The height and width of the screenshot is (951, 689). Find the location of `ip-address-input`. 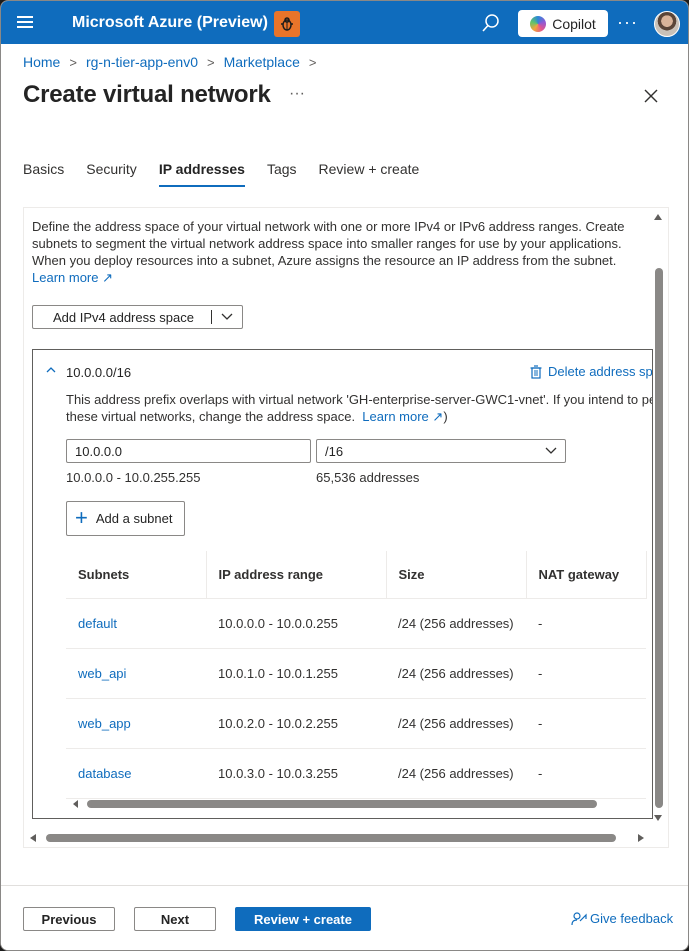

ip-address-input is located at coordinates (188, 451).